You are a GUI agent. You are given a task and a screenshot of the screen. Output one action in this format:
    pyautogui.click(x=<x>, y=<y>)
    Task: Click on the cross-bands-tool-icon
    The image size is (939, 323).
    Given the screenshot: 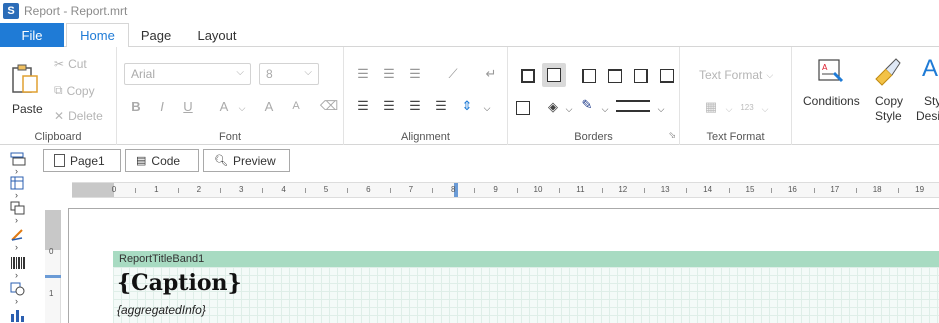 What is the action you would take?
    pyautogui.click(x=18, y=183)
    